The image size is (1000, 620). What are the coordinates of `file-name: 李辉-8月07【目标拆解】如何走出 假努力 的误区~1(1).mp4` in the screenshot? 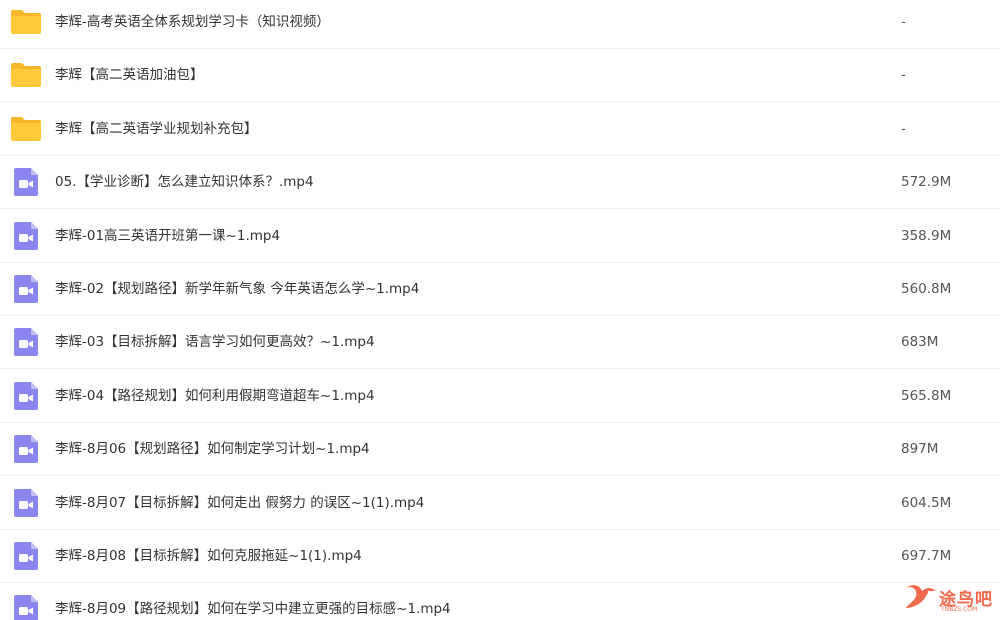 It's located at (239, 503).